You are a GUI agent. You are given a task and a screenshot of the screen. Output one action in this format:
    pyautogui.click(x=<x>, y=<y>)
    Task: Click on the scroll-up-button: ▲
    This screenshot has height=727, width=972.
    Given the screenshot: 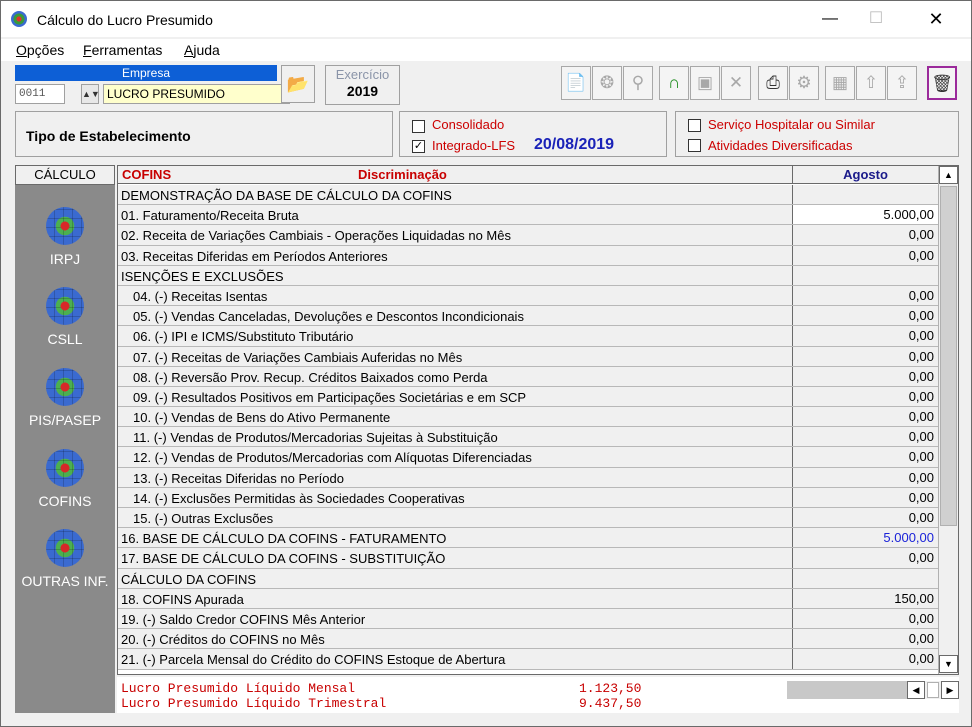 What is the action you would take?
    pyautogui.click(x=948, y=175)
    